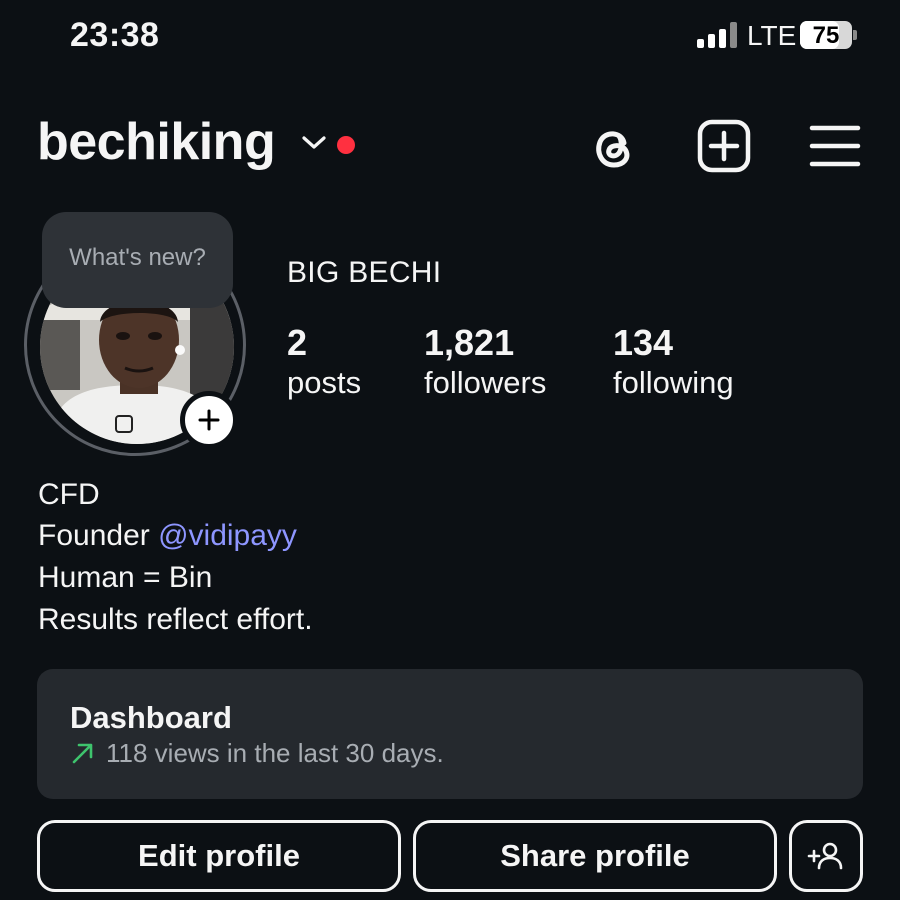  I want to click on add-person-icon, so click(825, 856).